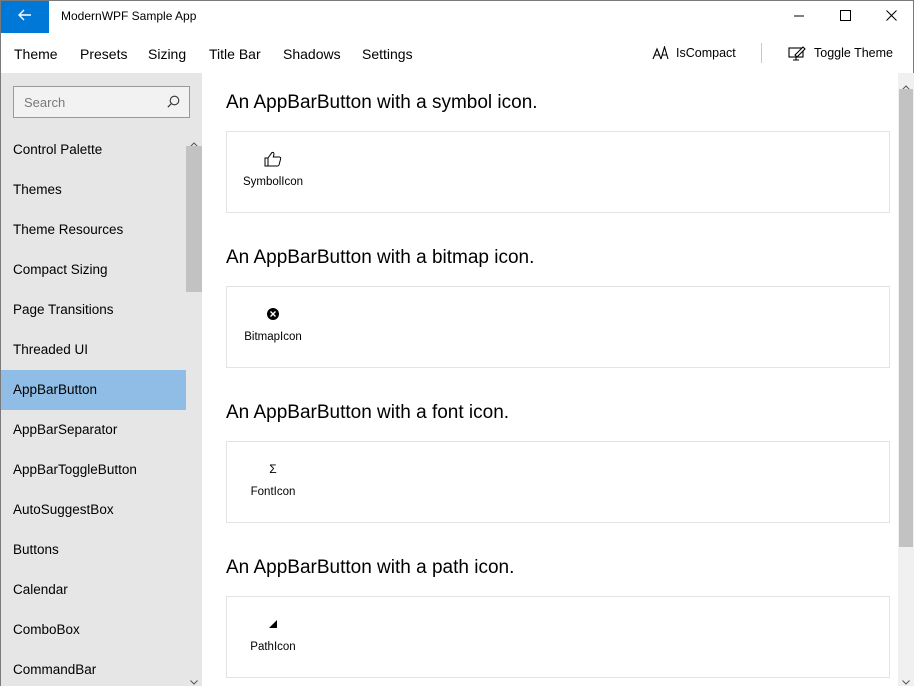 The image size is (914, 686). Describe the element at coordinates (235, 54) in the screenshot. I see `menu-title-bar: Title Bar` at that location.